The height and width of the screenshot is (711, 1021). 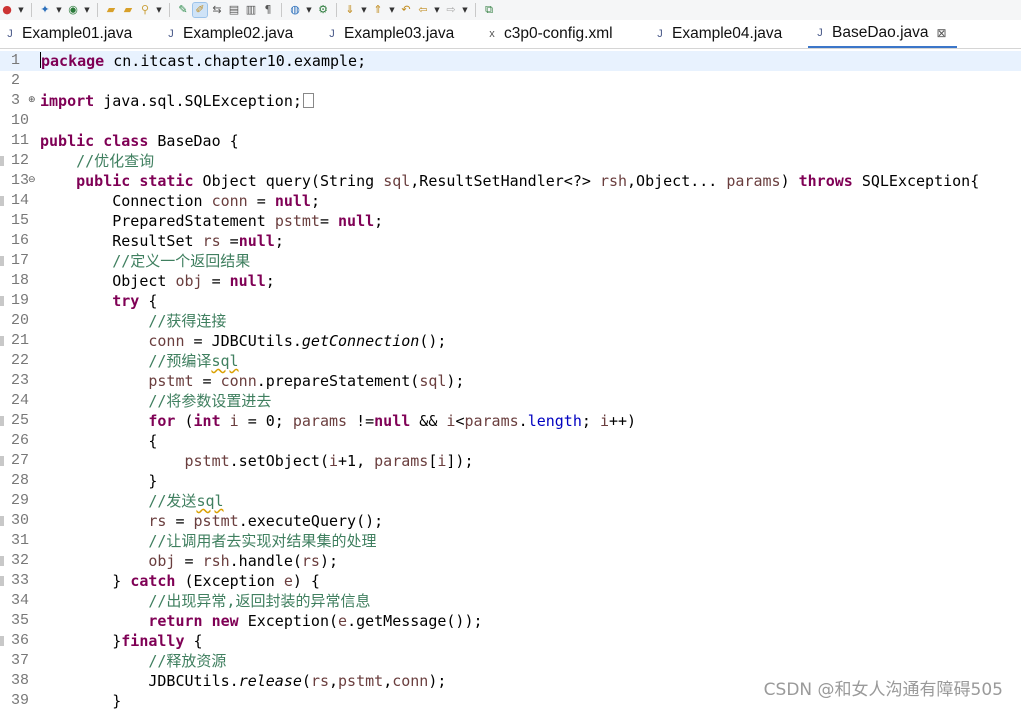 I want to click on open-folder-icon: ▰, so click(x=111, y=10).